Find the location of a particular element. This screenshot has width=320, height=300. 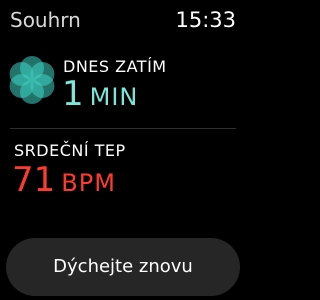

heart-rate: 71 BPM is located at coordinates (64, 180).